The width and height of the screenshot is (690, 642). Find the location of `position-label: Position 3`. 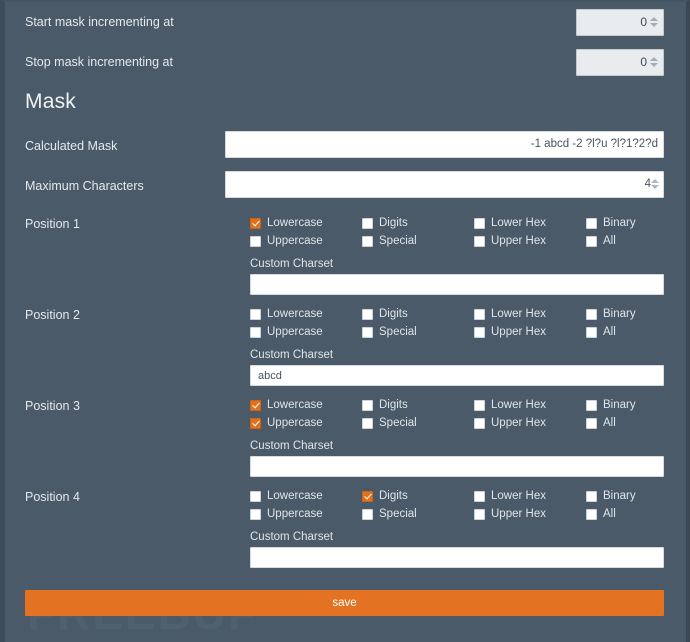

position-label: Position 3 is located at coordinates (52, 406).